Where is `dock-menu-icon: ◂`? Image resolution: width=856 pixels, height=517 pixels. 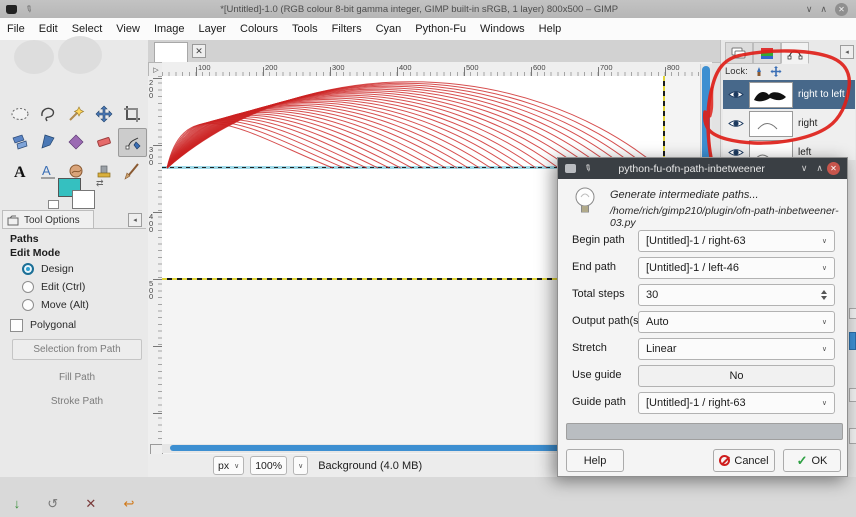
dock-menu-icon: ◂ is located at coordinates (847, 52).